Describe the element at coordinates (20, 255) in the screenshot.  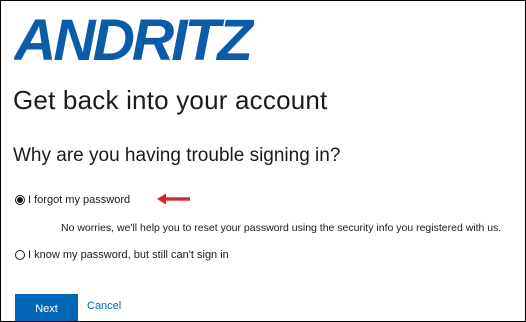
I see `radio-cant-sign-in` at that location.